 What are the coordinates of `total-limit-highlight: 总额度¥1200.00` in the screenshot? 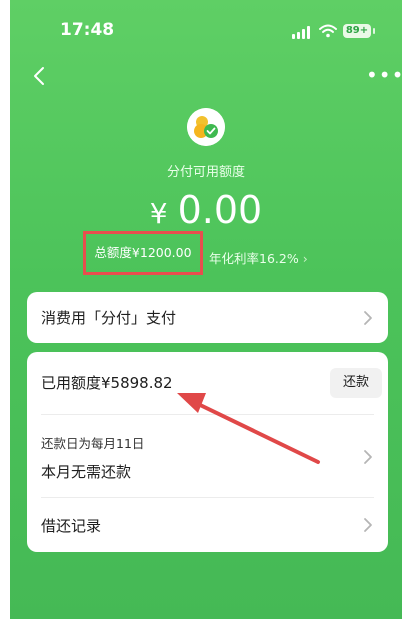 It's located at (143, 253).